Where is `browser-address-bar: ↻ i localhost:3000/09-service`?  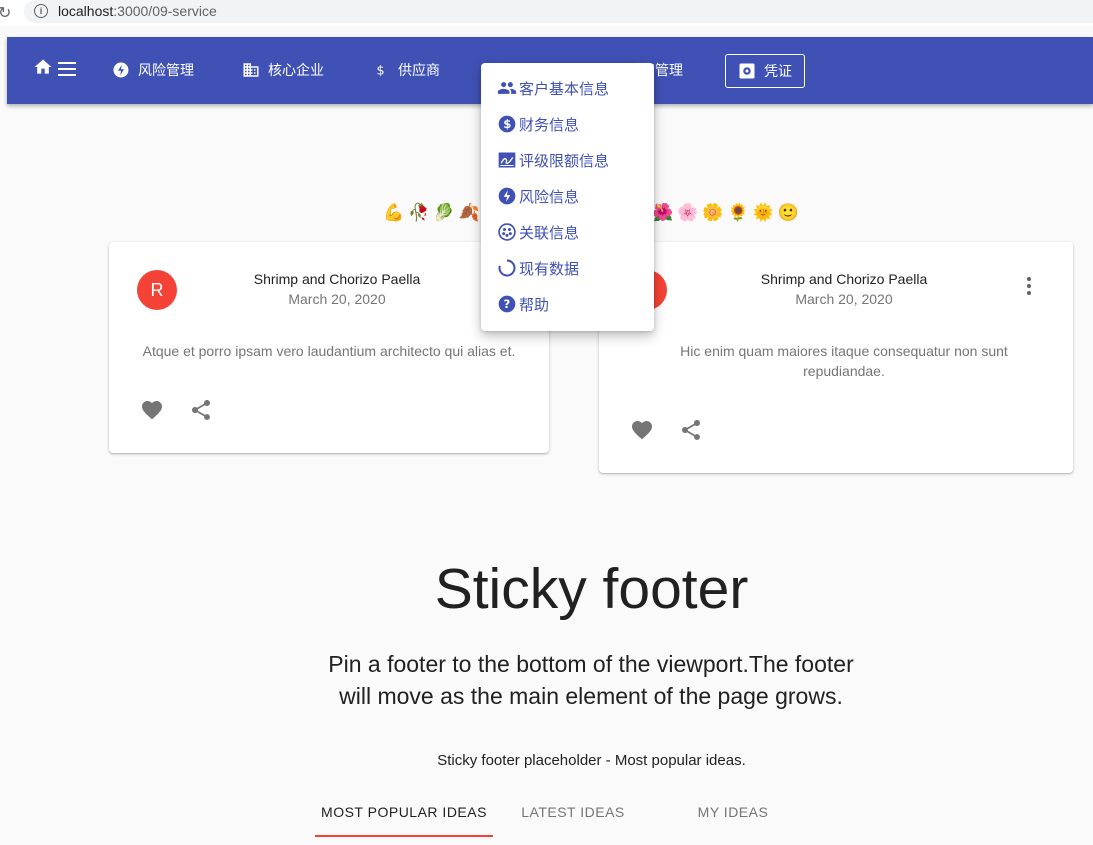
browser-address-bar: ↻ i localhost:3000/09-service is located at coordinates (546, 13).